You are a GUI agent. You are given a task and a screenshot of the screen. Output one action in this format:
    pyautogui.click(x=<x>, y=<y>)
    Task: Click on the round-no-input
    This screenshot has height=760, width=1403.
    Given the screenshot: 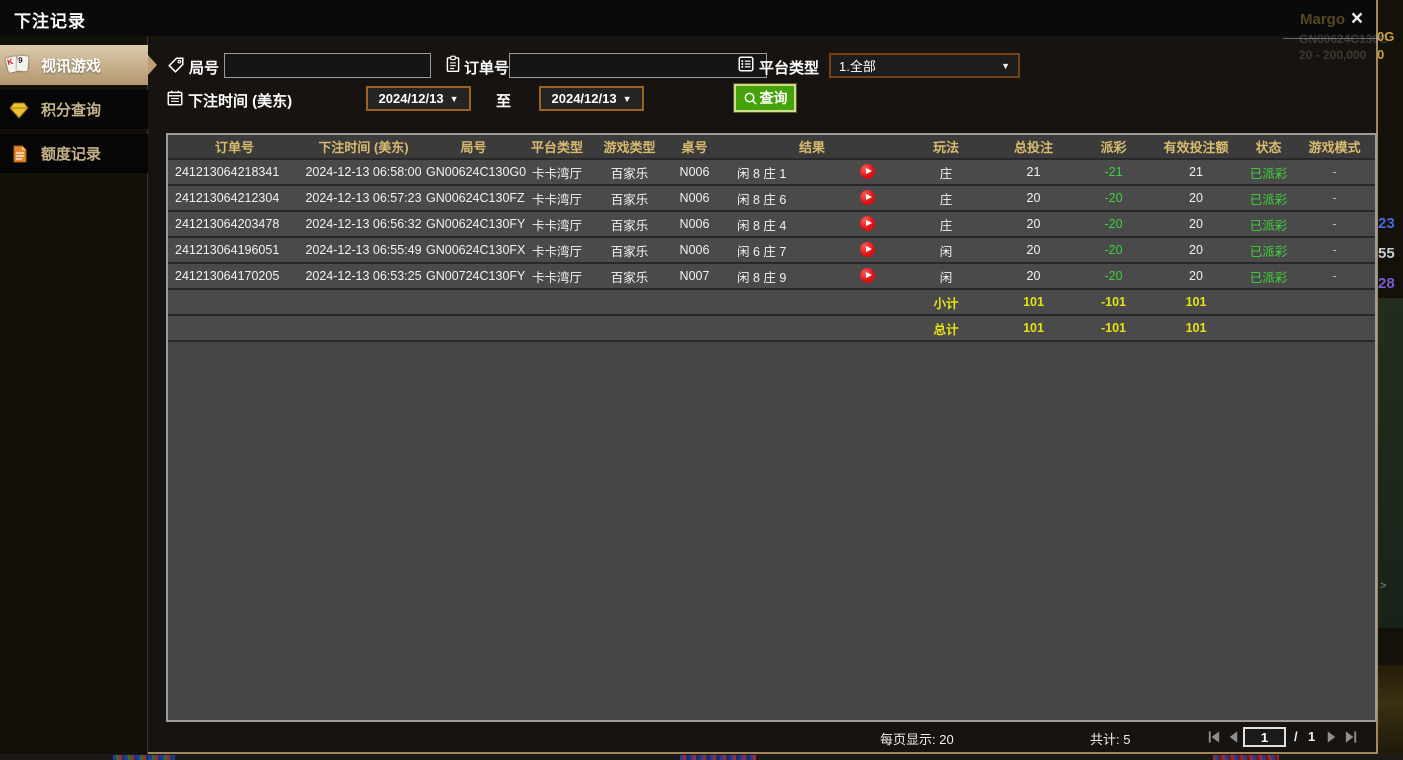 What is the action you would take?
    pyautogui.click(x=327, y=65)
    